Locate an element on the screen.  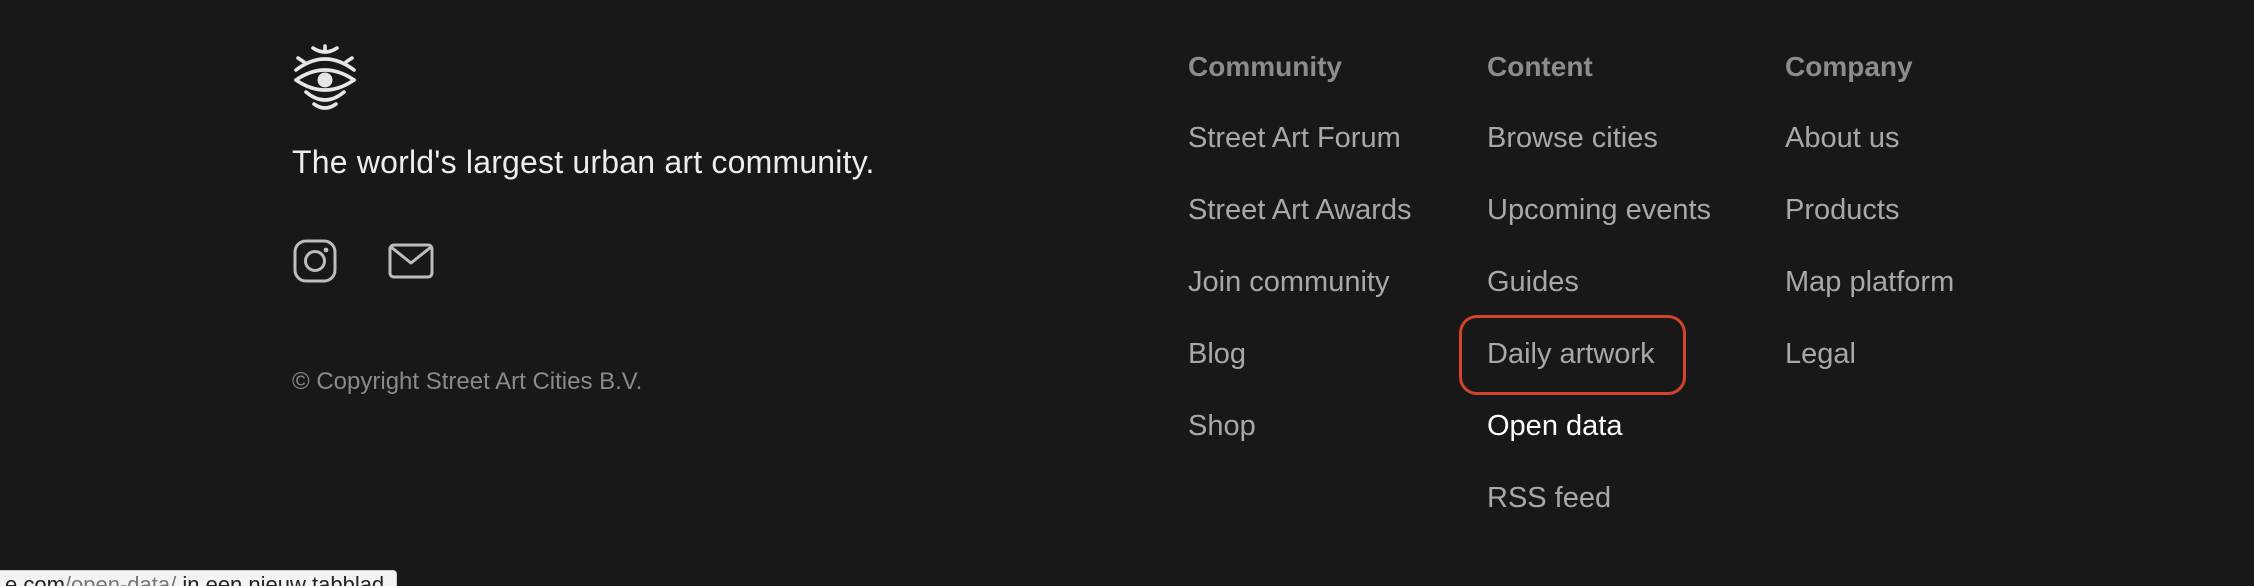
status-host: e.com is located at coordinates (35, 579).